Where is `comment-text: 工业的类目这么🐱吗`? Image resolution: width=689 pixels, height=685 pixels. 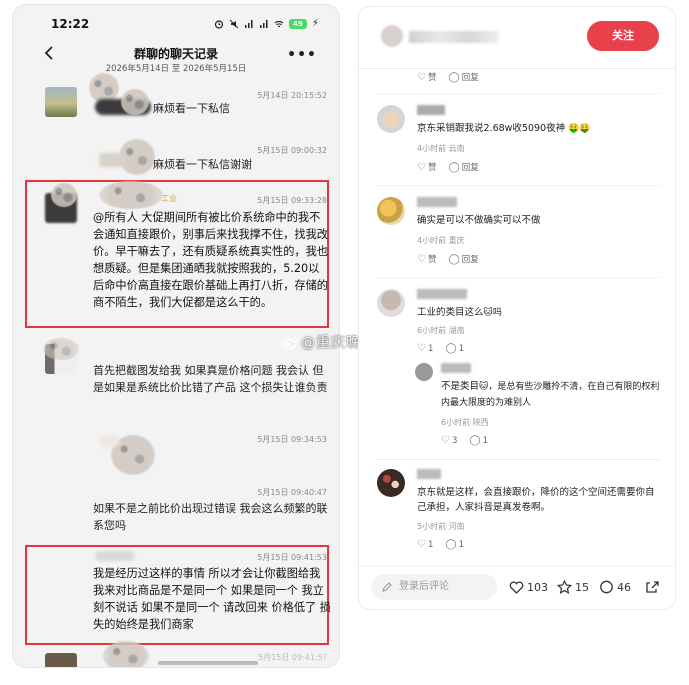
comment-text: 工业的类目这么🐱吗 is located at coordinates (459, 312).